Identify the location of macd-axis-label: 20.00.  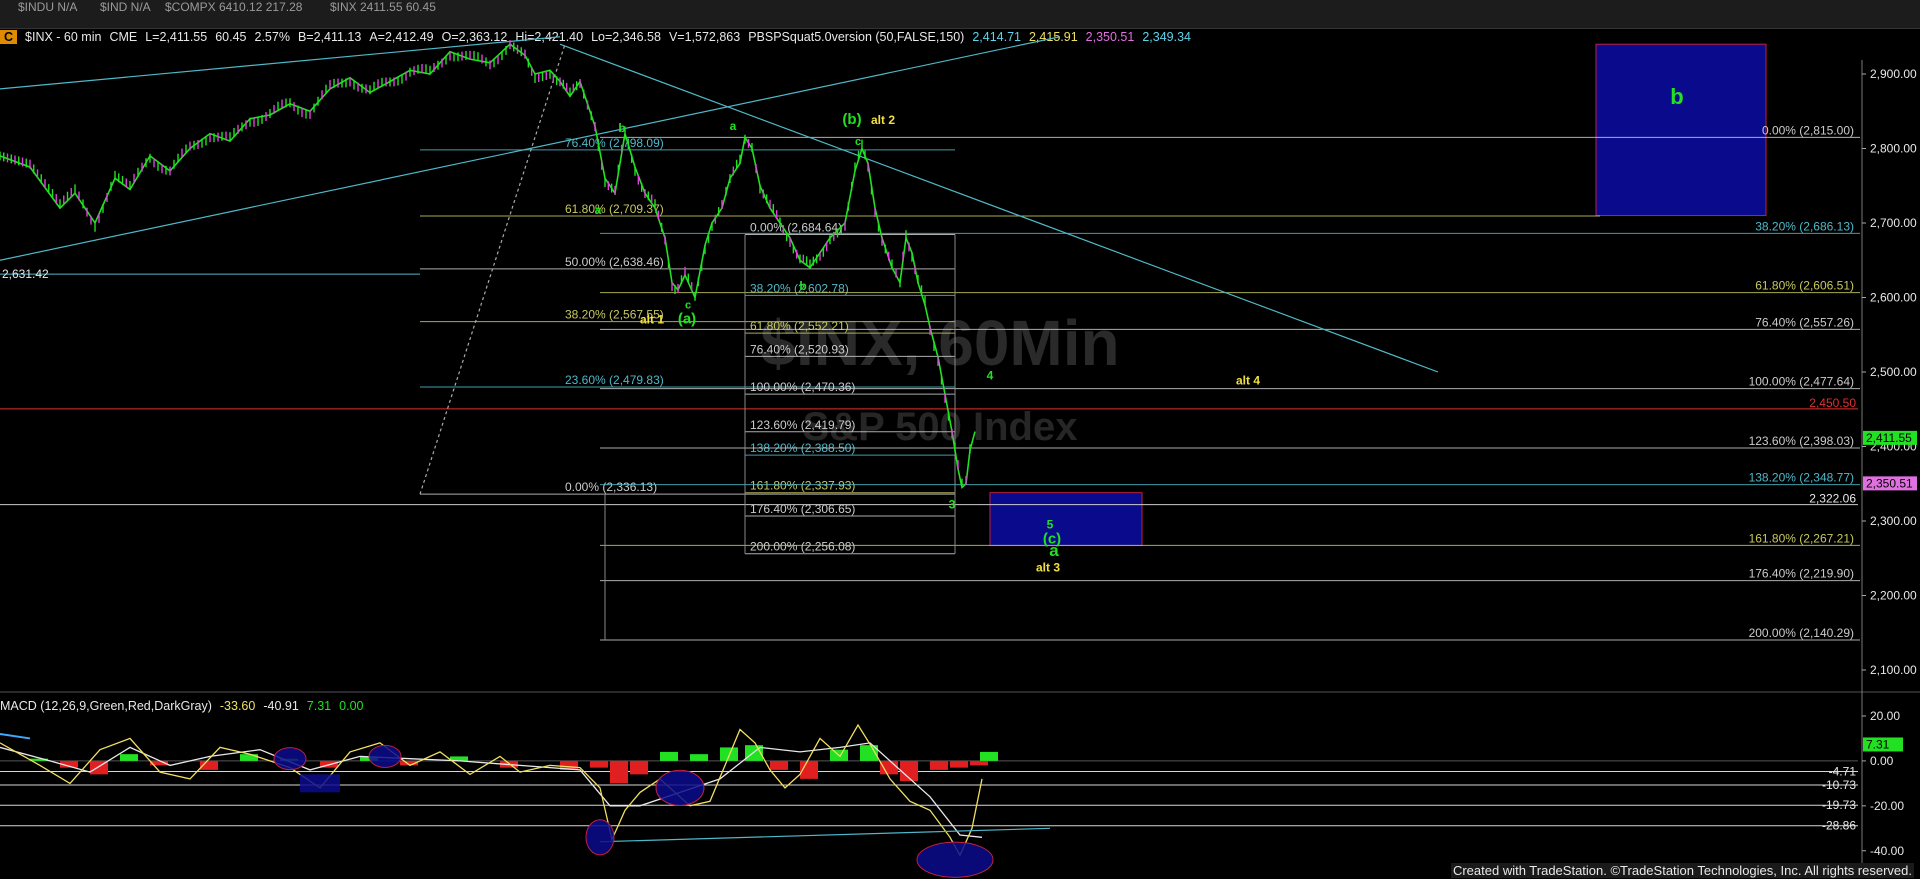
(1885, 716).